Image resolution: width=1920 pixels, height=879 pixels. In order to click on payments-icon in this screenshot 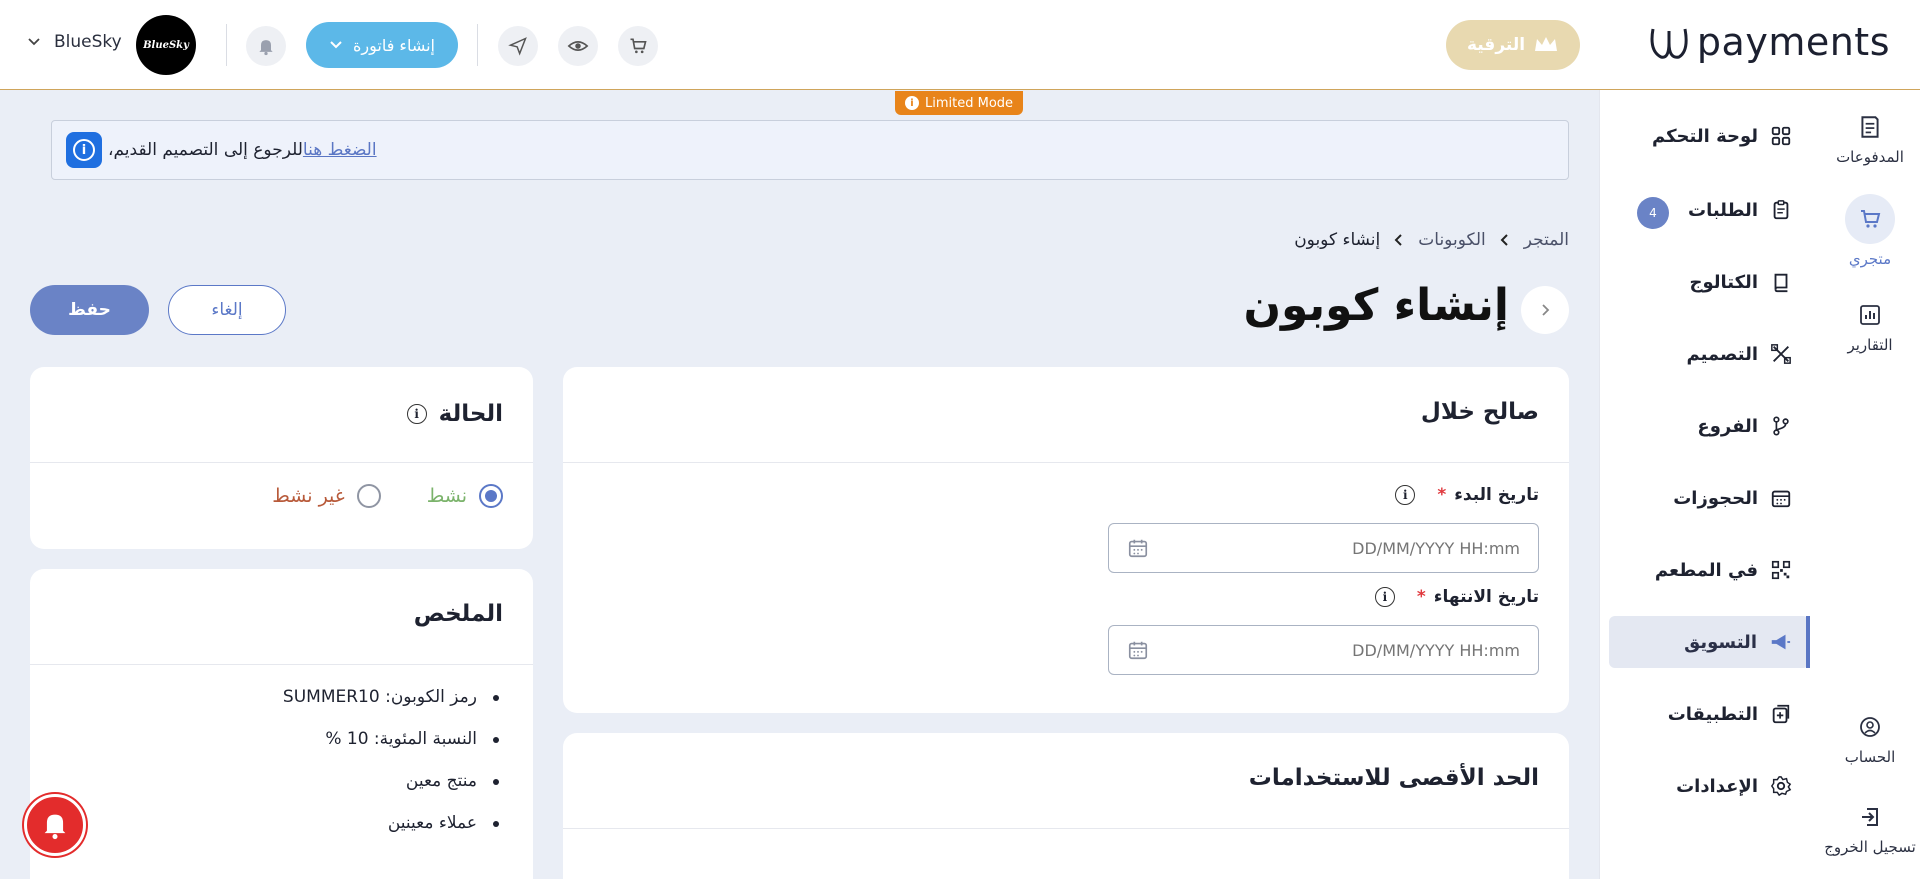, I will do `click(1870, 127)`.